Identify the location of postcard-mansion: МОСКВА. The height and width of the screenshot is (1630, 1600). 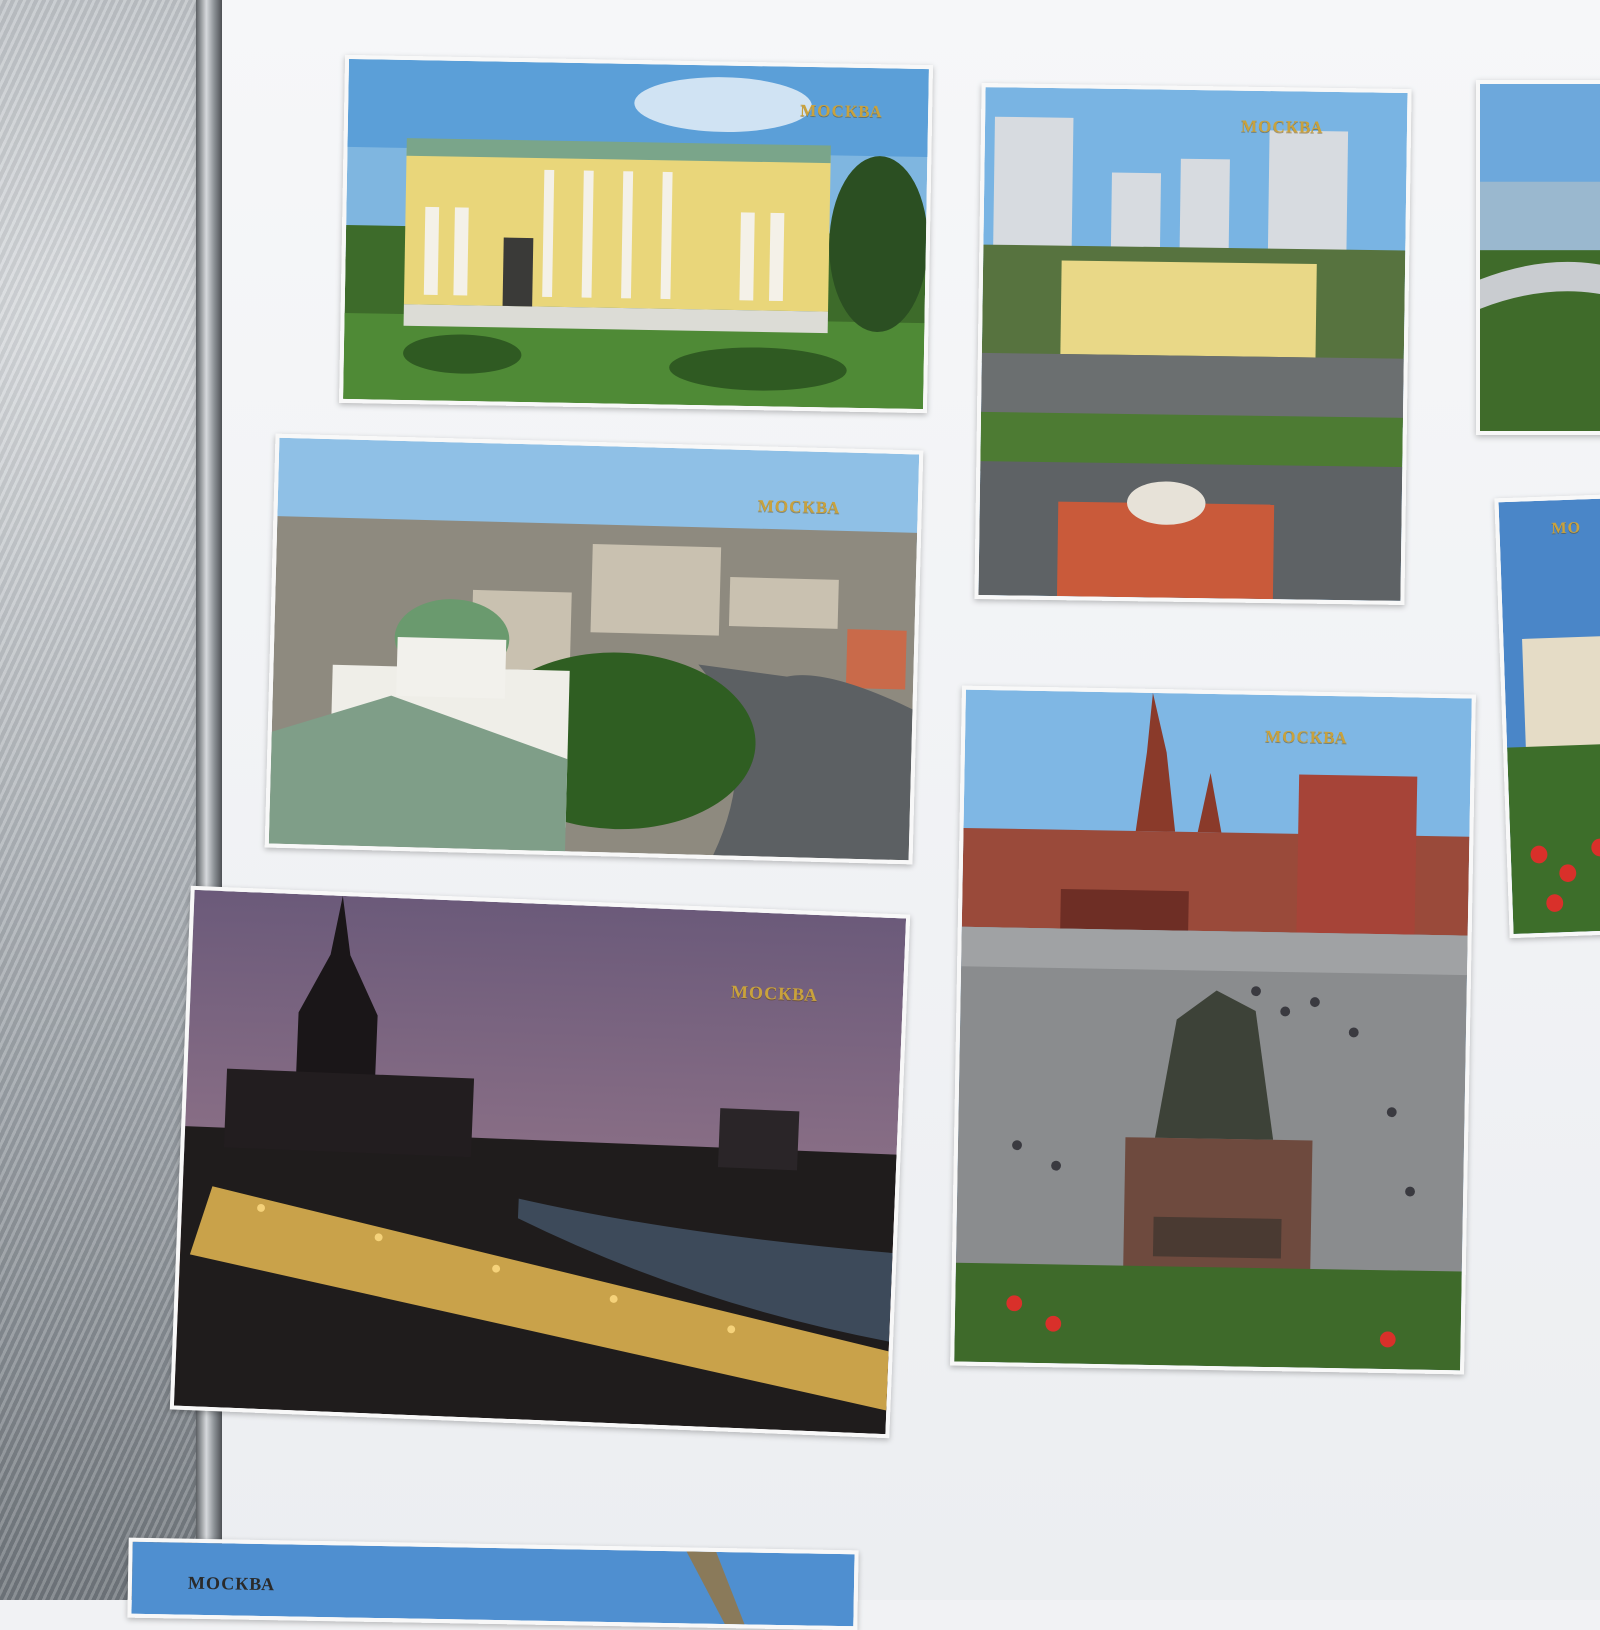
(636, 234).